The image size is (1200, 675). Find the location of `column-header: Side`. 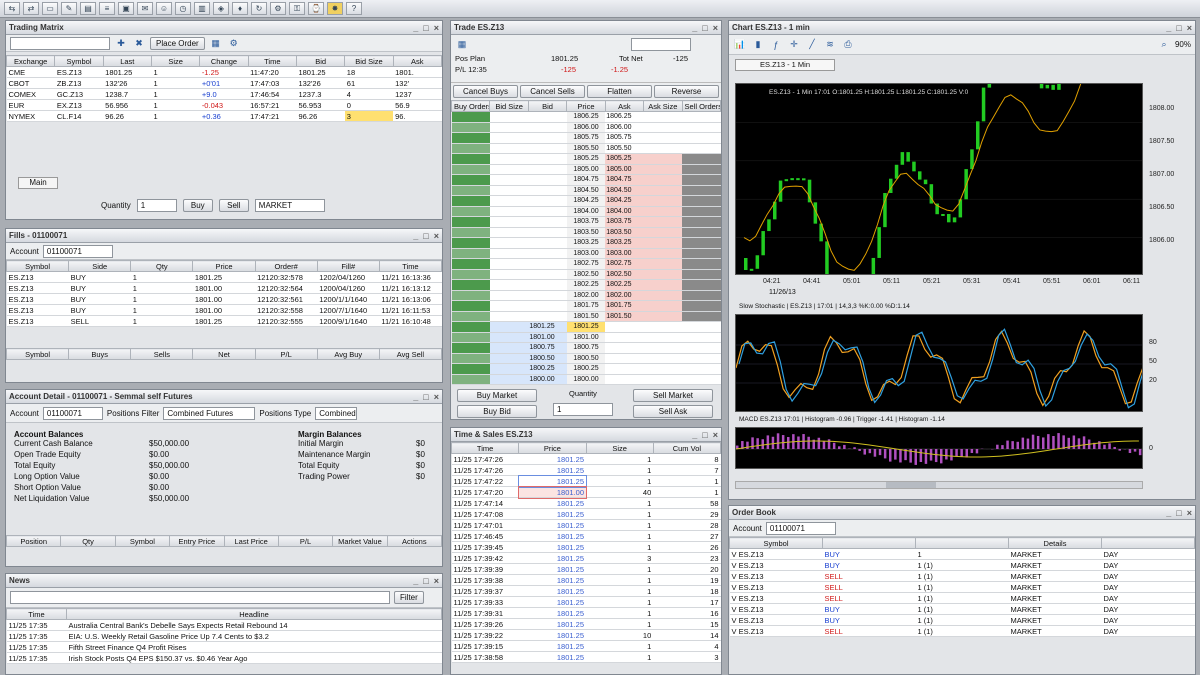

column-header: Side is located at coordinates (100, 266).